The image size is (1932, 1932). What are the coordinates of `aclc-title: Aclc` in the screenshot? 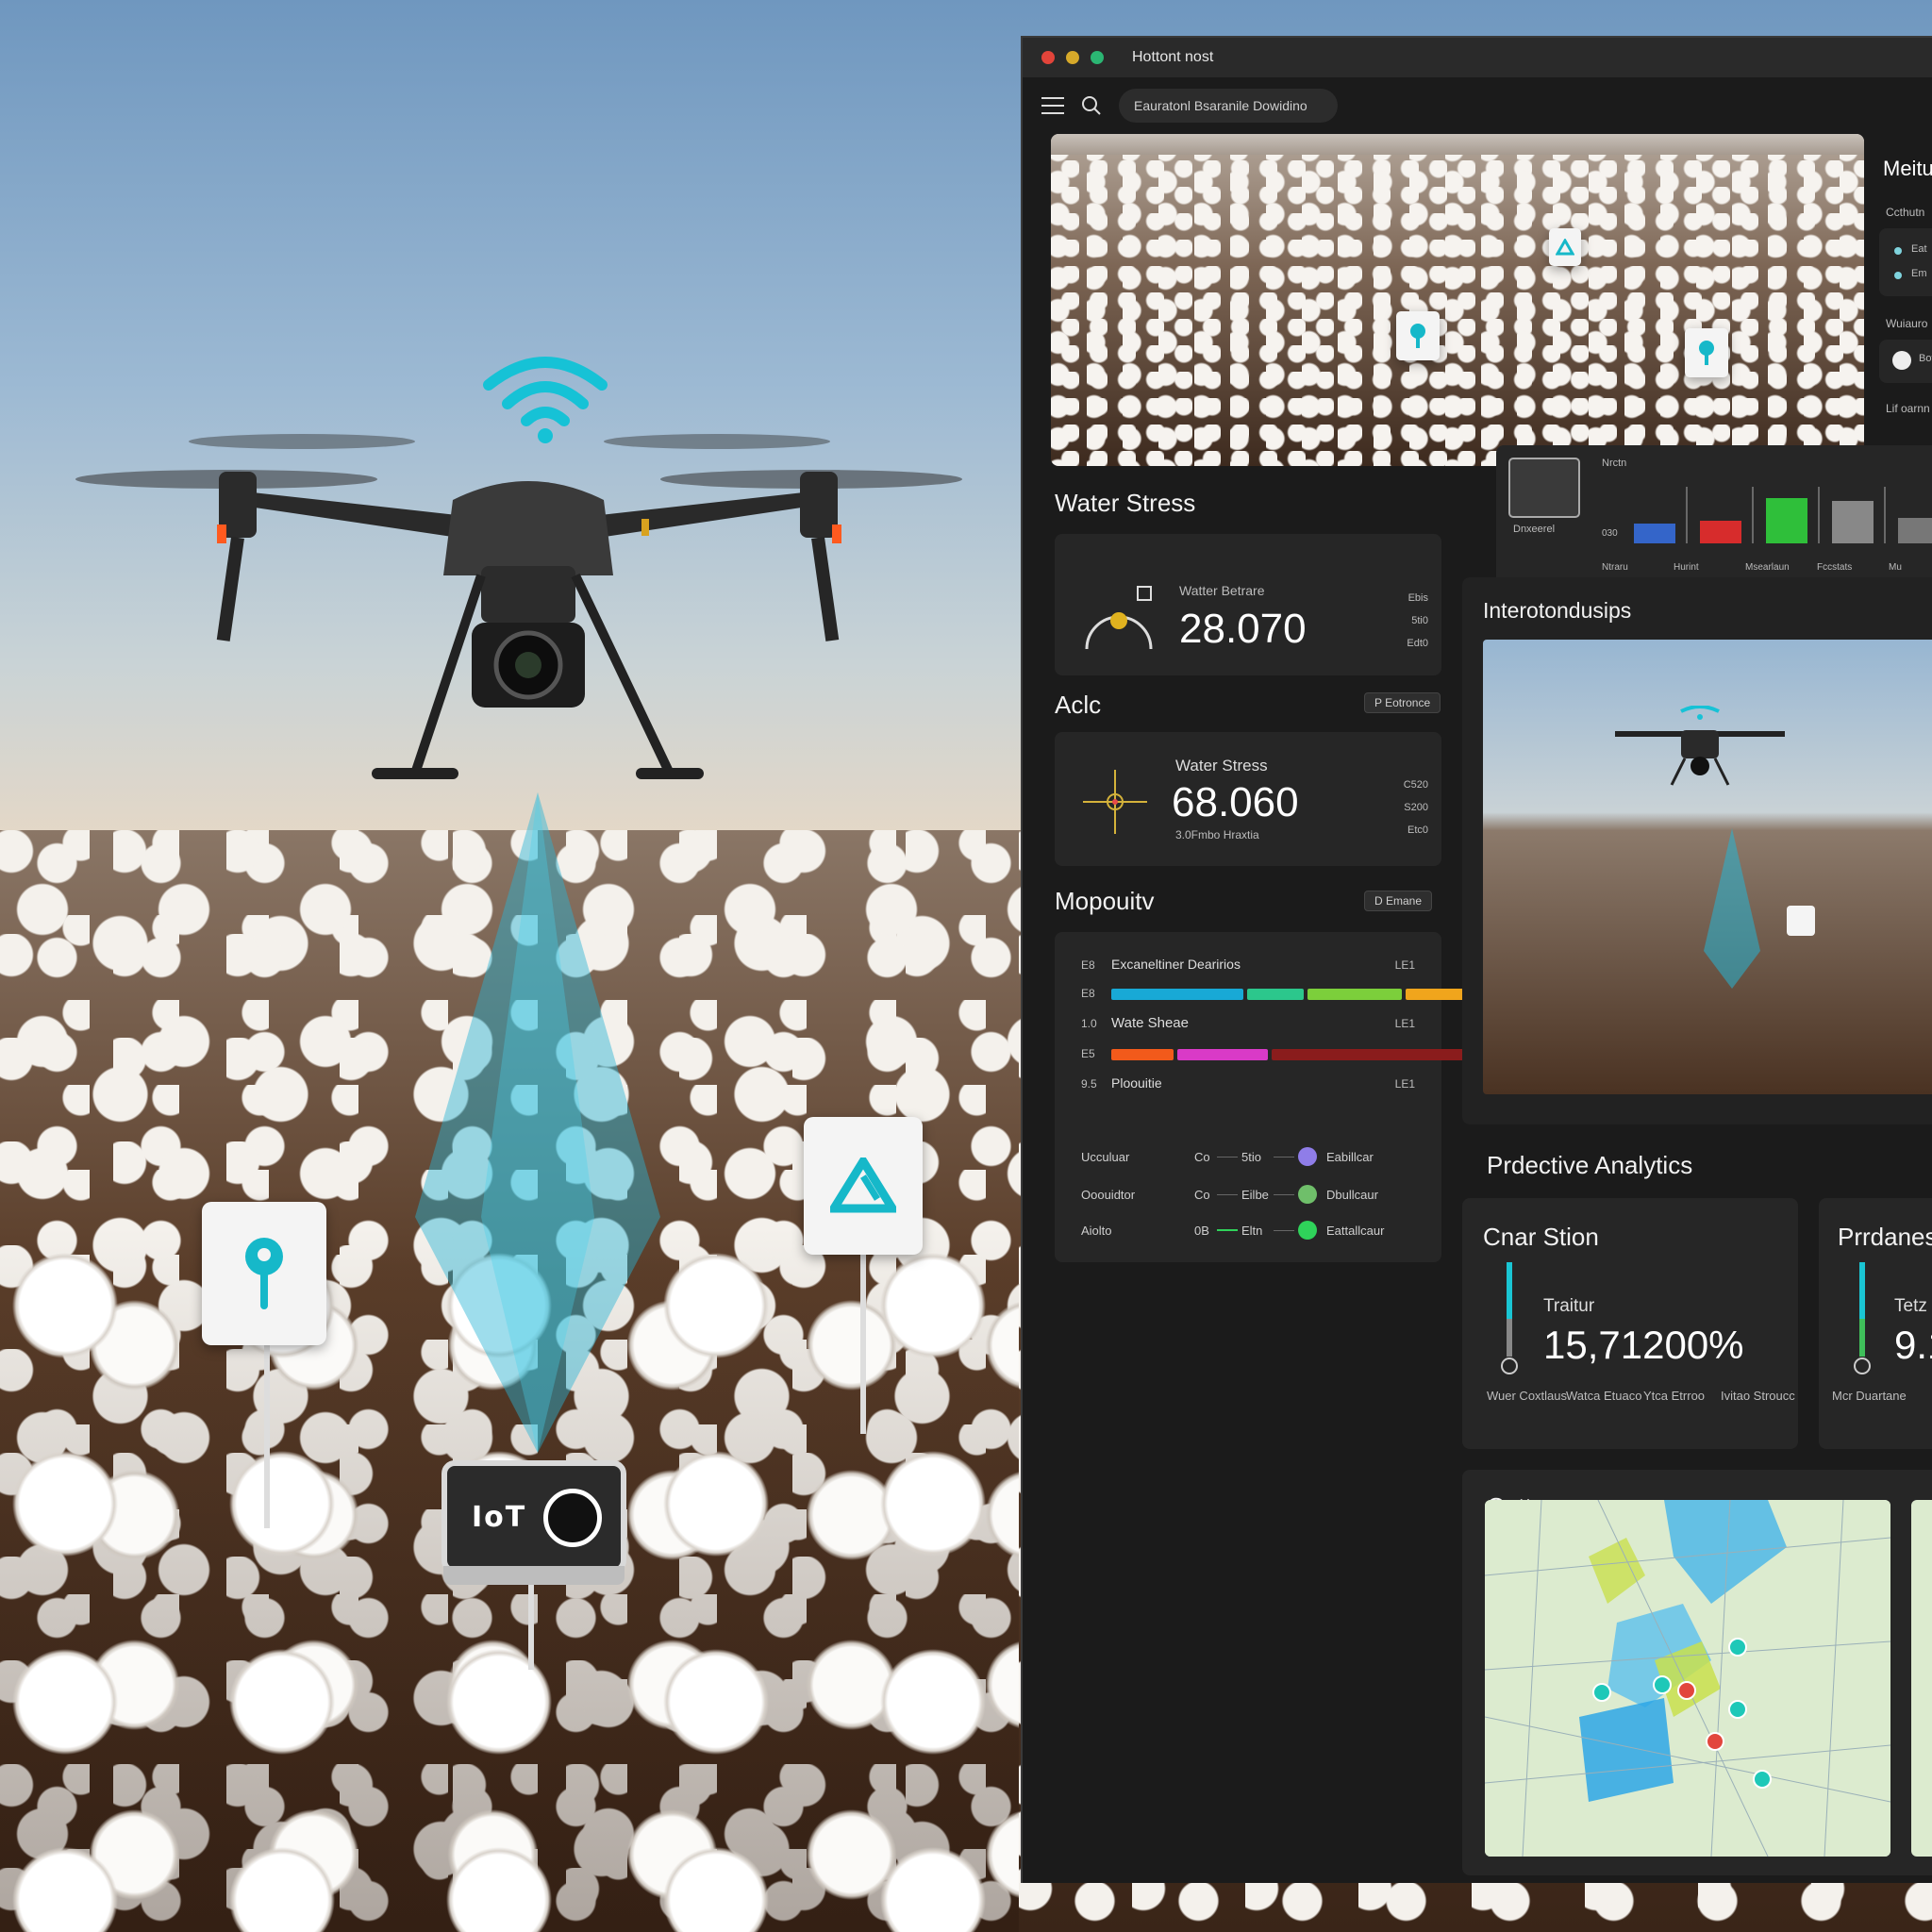 It's located at (1079, 705).